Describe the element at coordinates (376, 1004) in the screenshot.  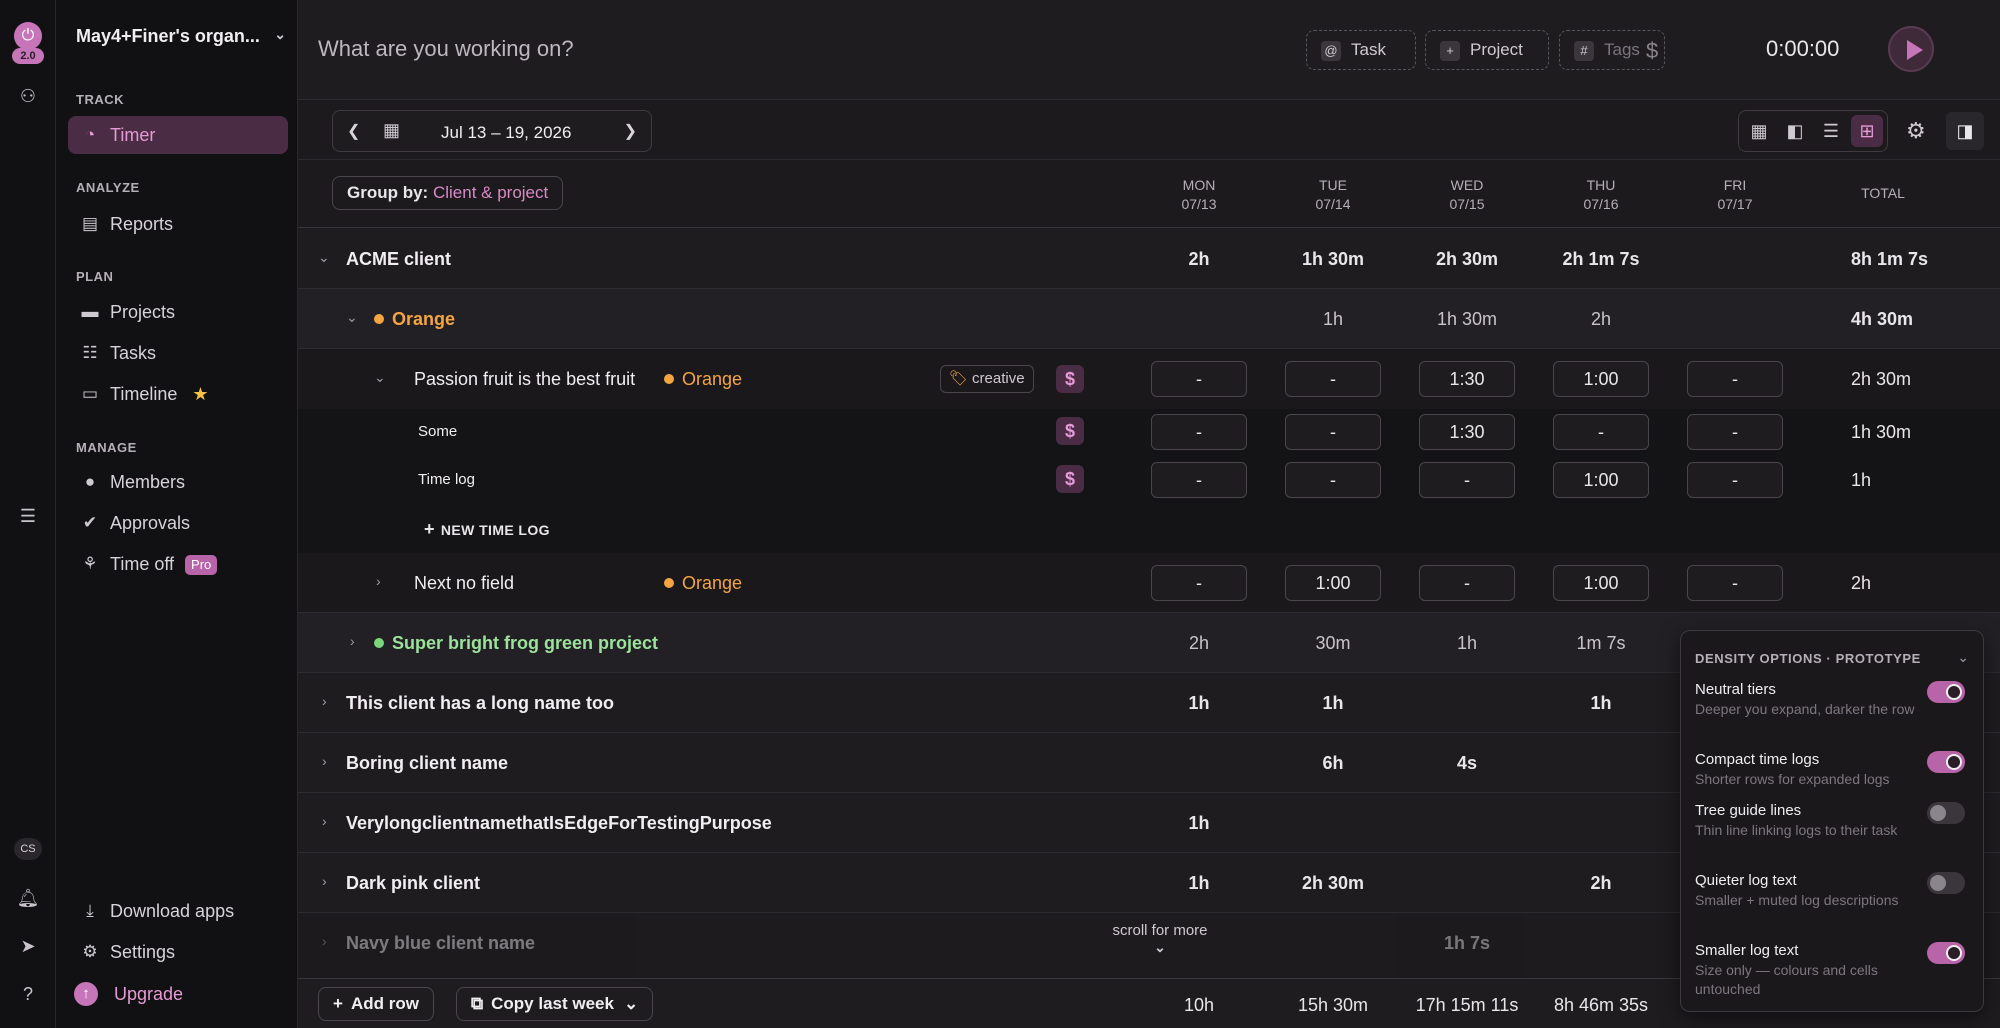
I see `add-row-button: + Add row` at that location.